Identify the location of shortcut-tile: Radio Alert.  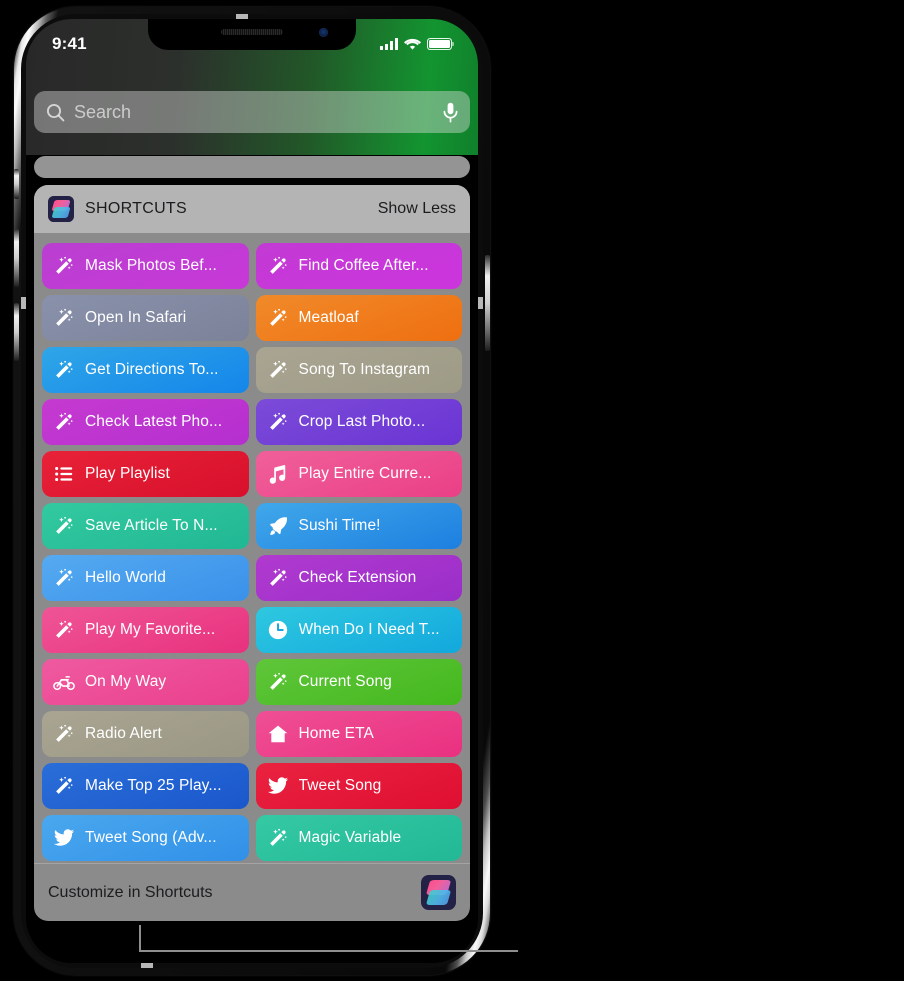
(145, 734).